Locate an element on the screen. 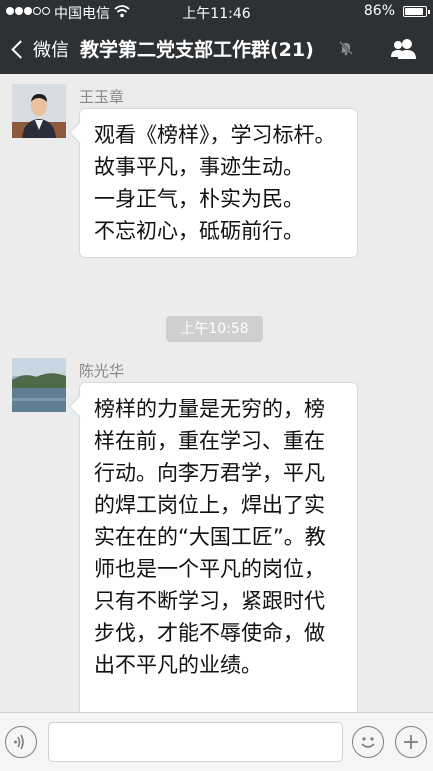 This screenshot has width=433, height=771. voice-icon is located at coordinates (19, 742).